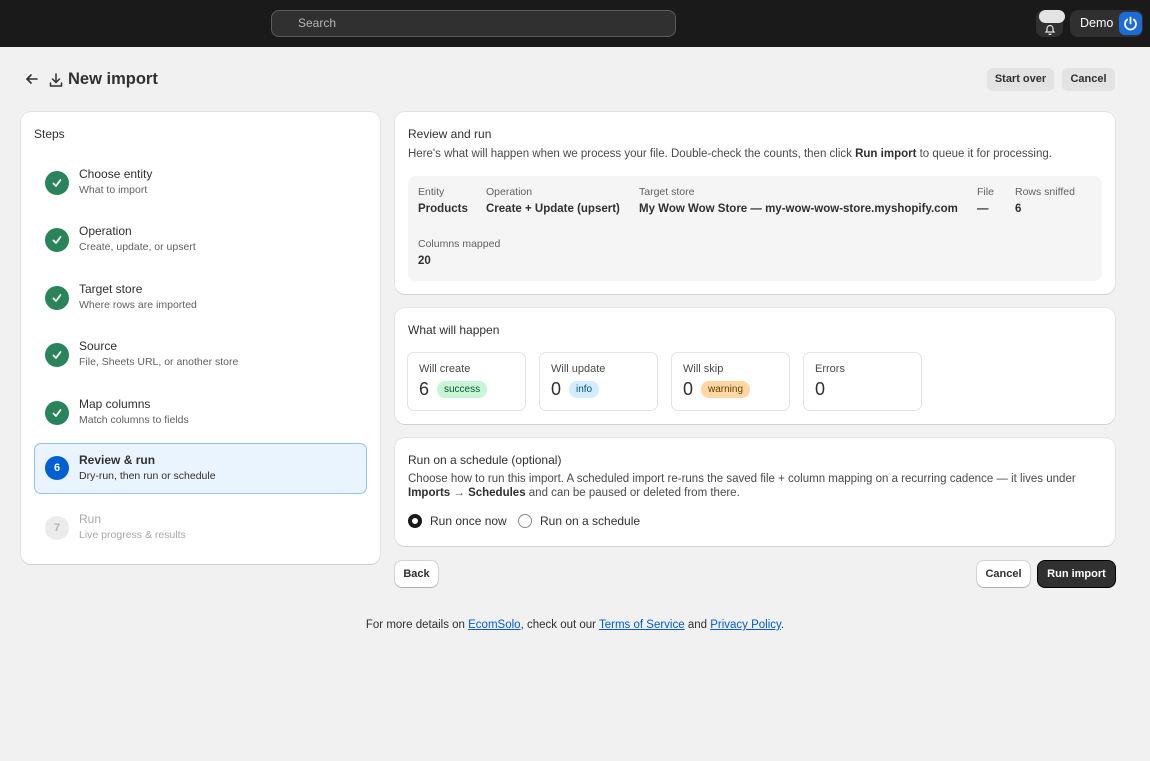 This screenshot has height=761, width=1150. What do you see at coordinates (726, 389) in the screenshot?
I see `warning-badge: warning` at bounding box center [726, 389].